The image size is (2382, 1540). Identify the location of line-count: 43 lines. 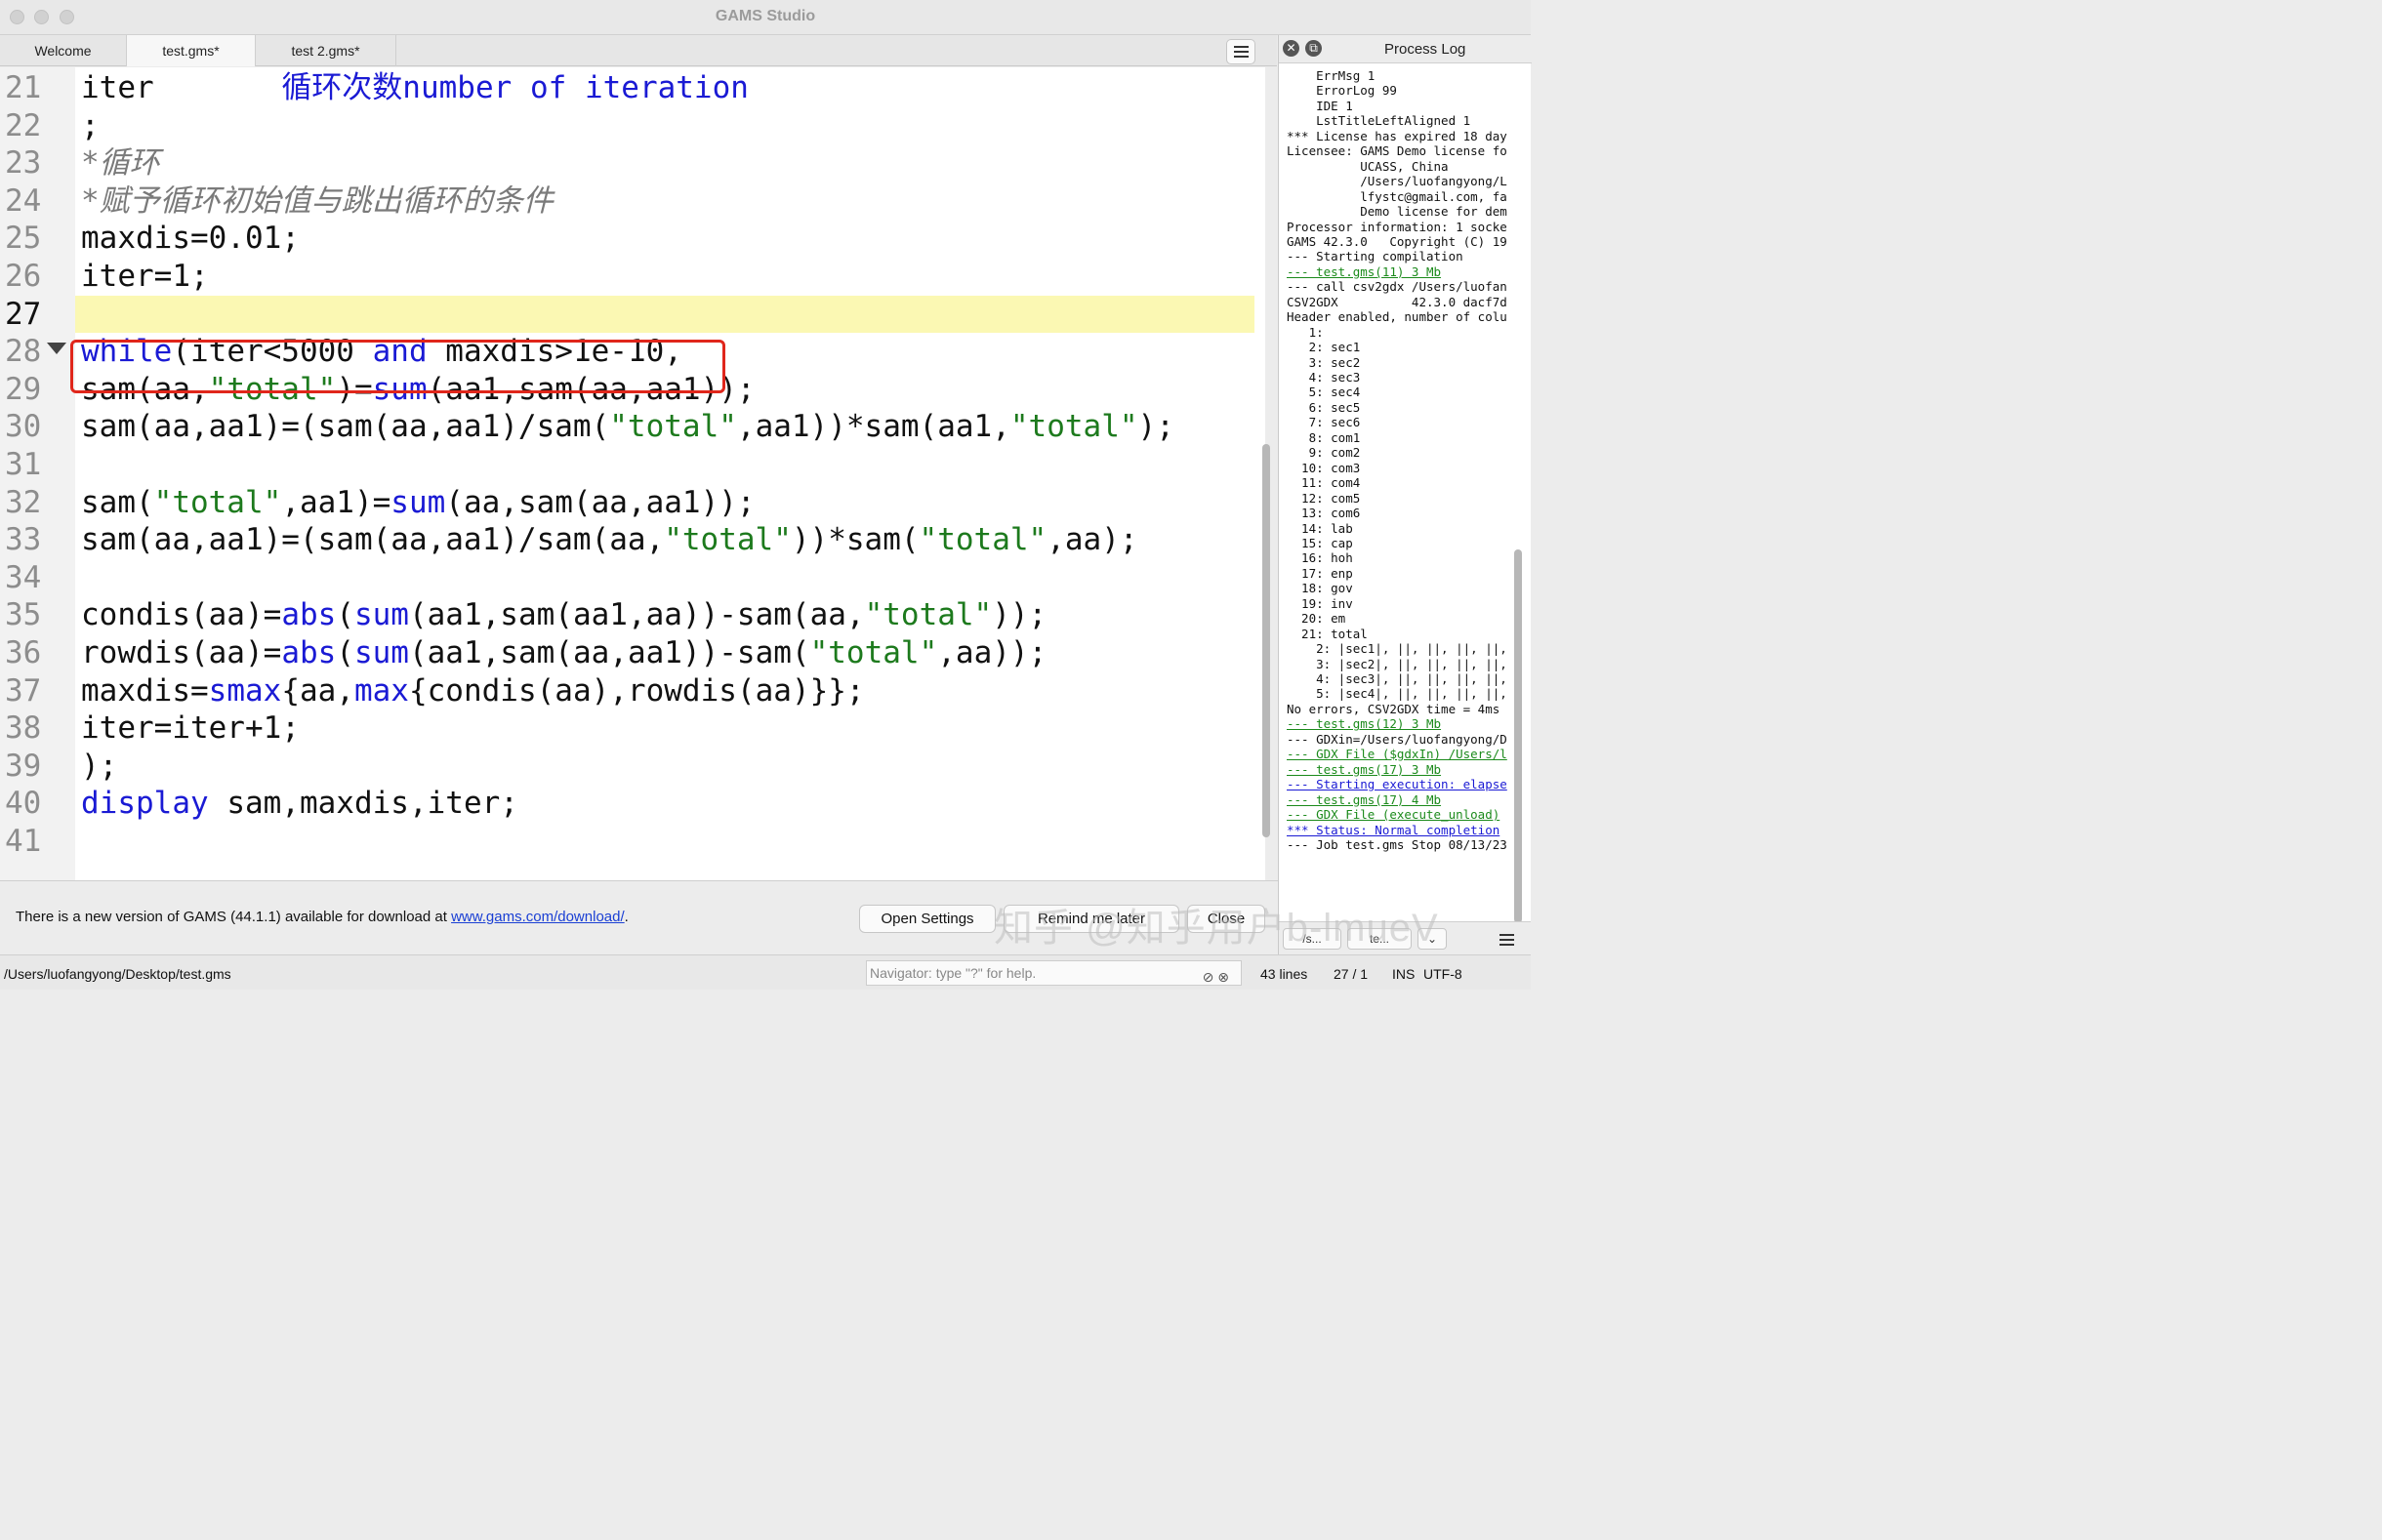
(1284, 974).